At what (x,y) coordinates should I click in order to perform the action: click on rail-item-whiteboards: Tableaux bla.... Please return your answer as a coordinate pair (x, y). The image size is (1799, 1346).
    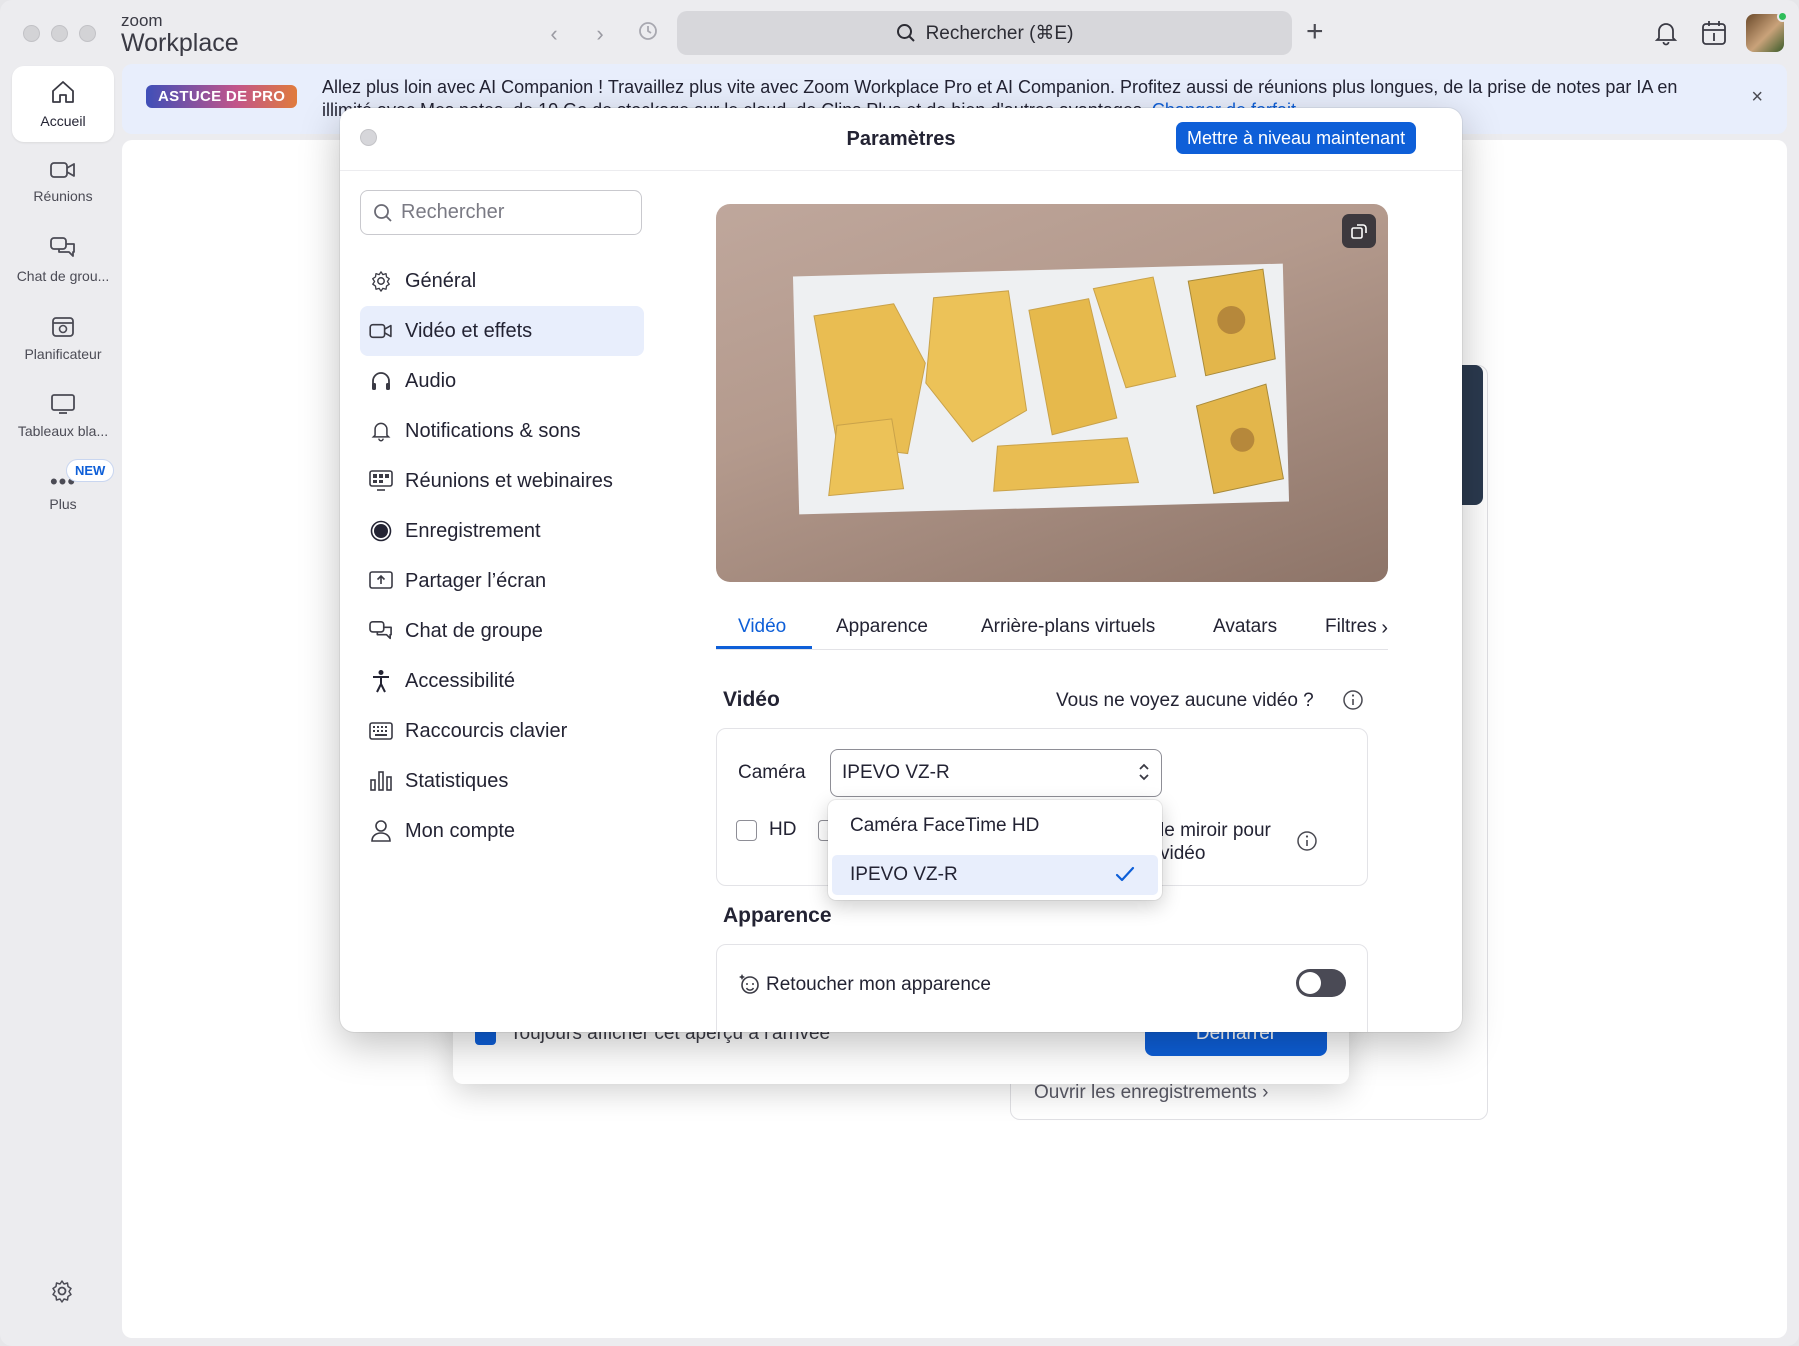
    Looking at the image, I should click on (63, 416).